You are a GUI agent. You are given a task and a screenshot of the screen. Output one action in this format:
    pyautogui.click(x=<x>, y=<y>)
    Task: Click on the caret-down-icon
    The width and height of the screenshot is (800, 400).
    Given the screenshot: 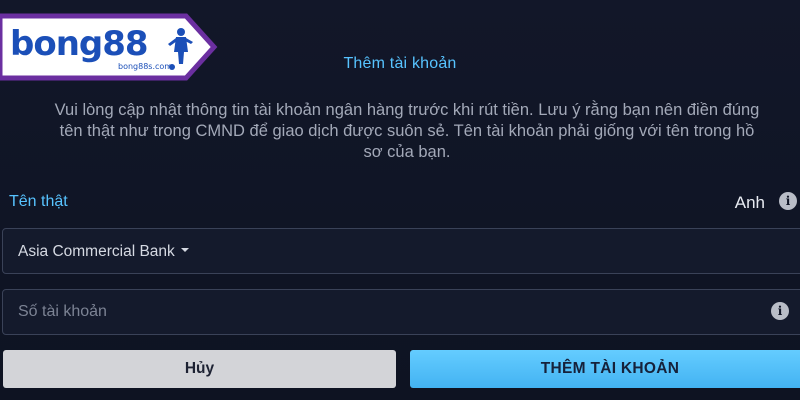 What is the action you would take?
    pyautogui.click(x=184, y=249)
    